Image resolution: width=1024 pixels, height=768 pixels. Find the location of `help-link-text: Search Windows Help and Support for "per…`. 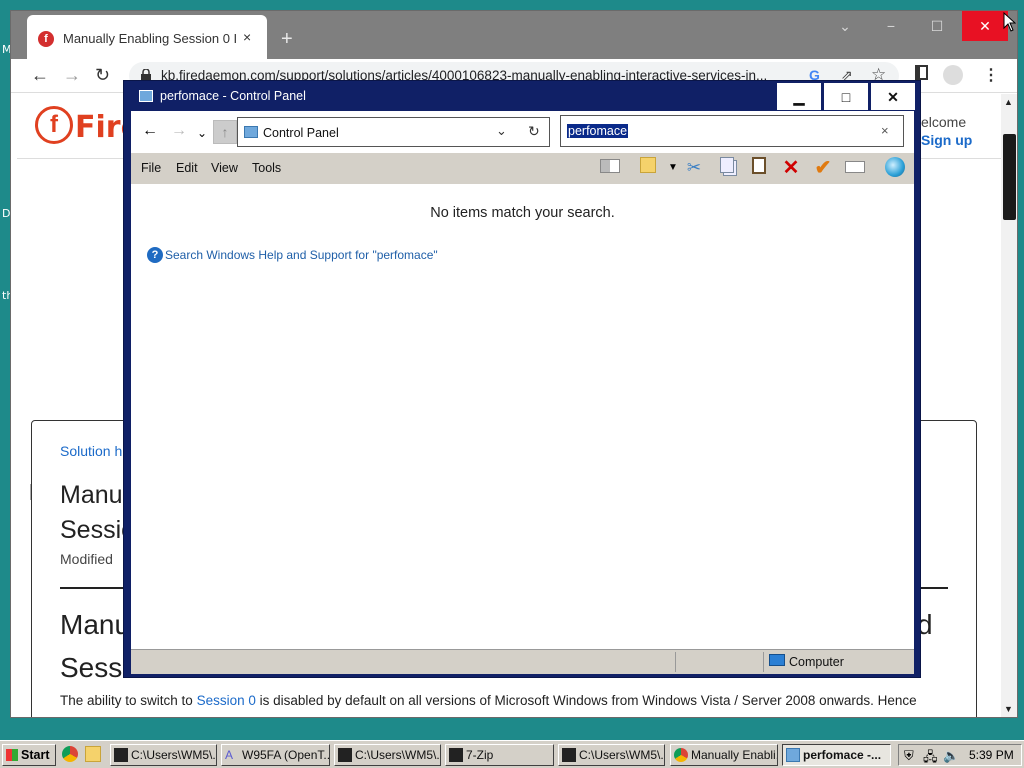

help-link-text: Search Windows Help and Support for "per… is located at coordinates (301, 255).